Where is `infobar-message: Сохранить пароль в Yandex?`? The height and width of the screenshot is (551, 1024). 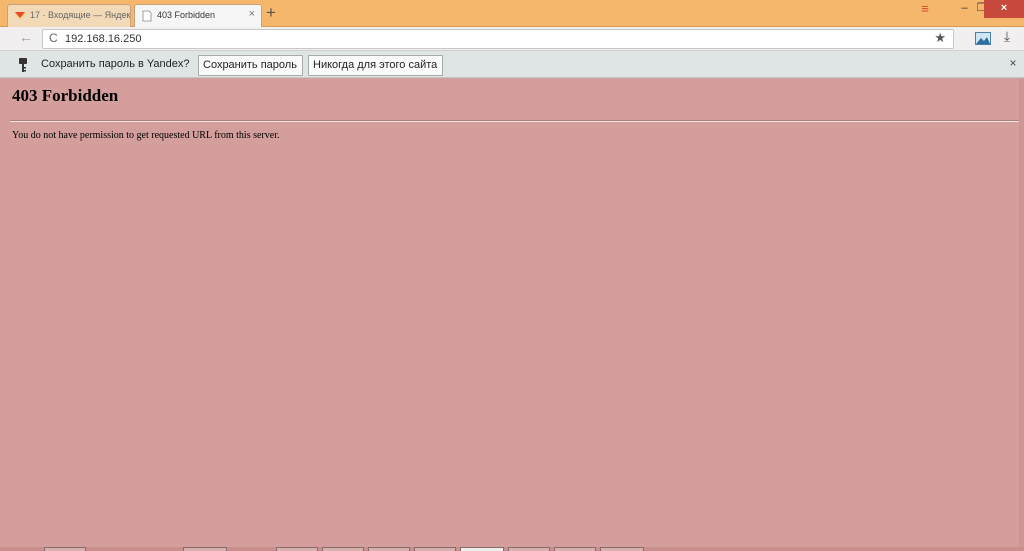
infobar-message: Сохранить пароль в Yandex? is located at coordinates (115, 64).